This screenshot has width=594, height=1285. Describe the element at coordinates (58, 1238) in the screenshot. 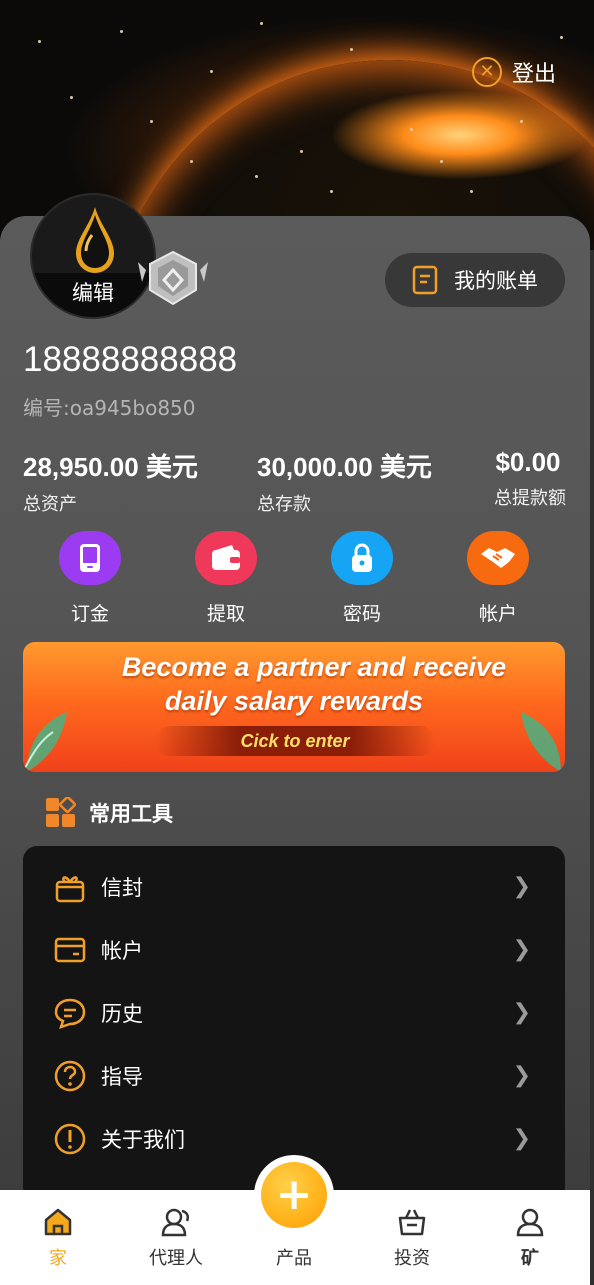

I see `nav-item-home: 家` at that location.